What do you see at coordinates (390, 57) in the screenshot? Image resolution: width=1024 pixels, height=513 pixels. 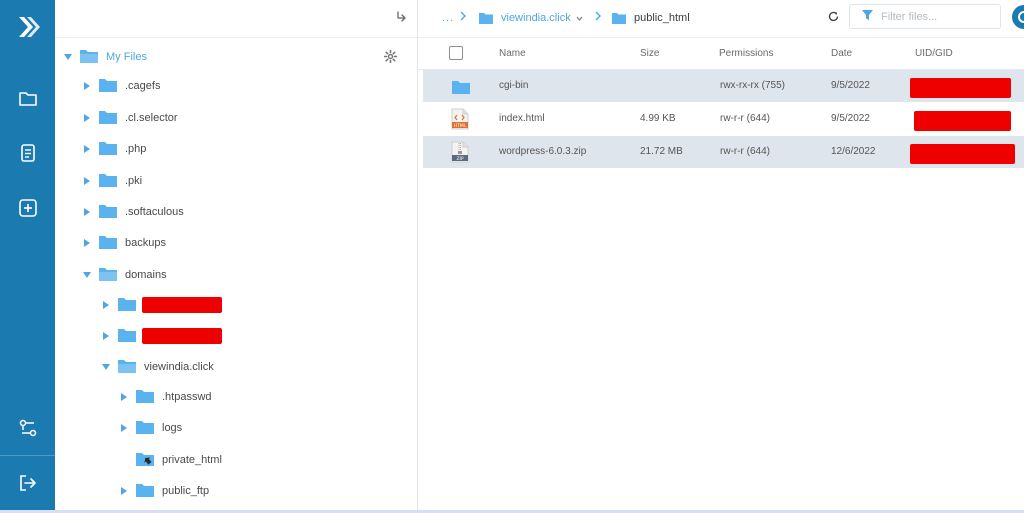 I see `gear-icon` at bounding box center [390, 57].